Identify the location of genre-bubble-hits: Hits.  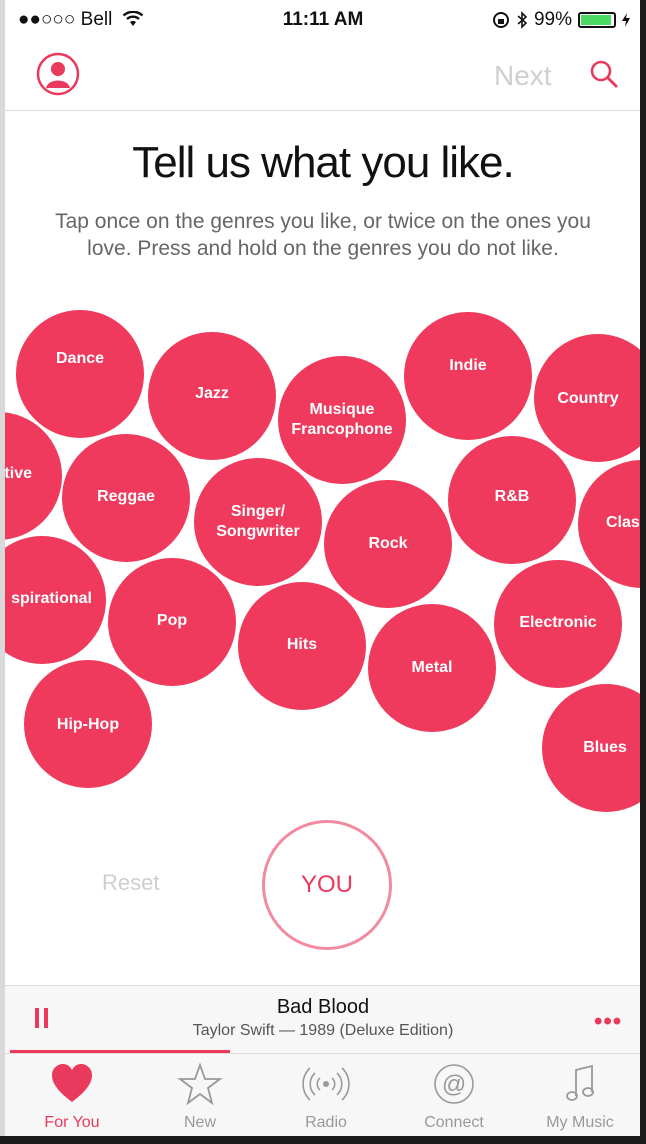
(302, 646).